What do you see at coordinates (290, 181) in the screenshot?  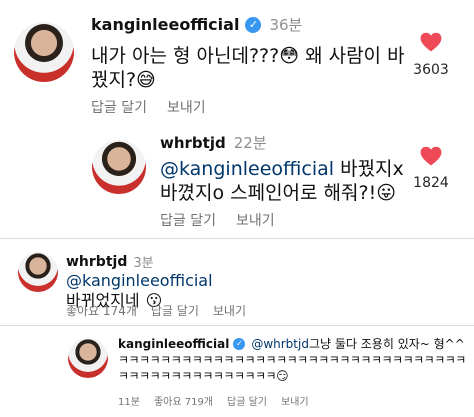 I see `comment-text: @kanginleeofficial 바꿨지x 바꼈지o 스페인어로 해줘?!😛` at bounding box center [290, 181].